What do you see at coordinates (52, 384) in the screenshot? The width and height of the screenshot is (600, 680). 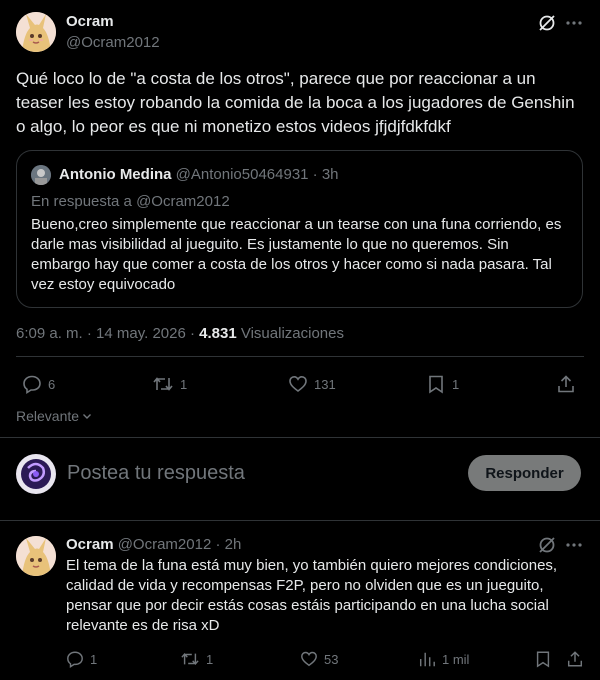 I see `reply-count: 6` at bounding box center [52, 384].